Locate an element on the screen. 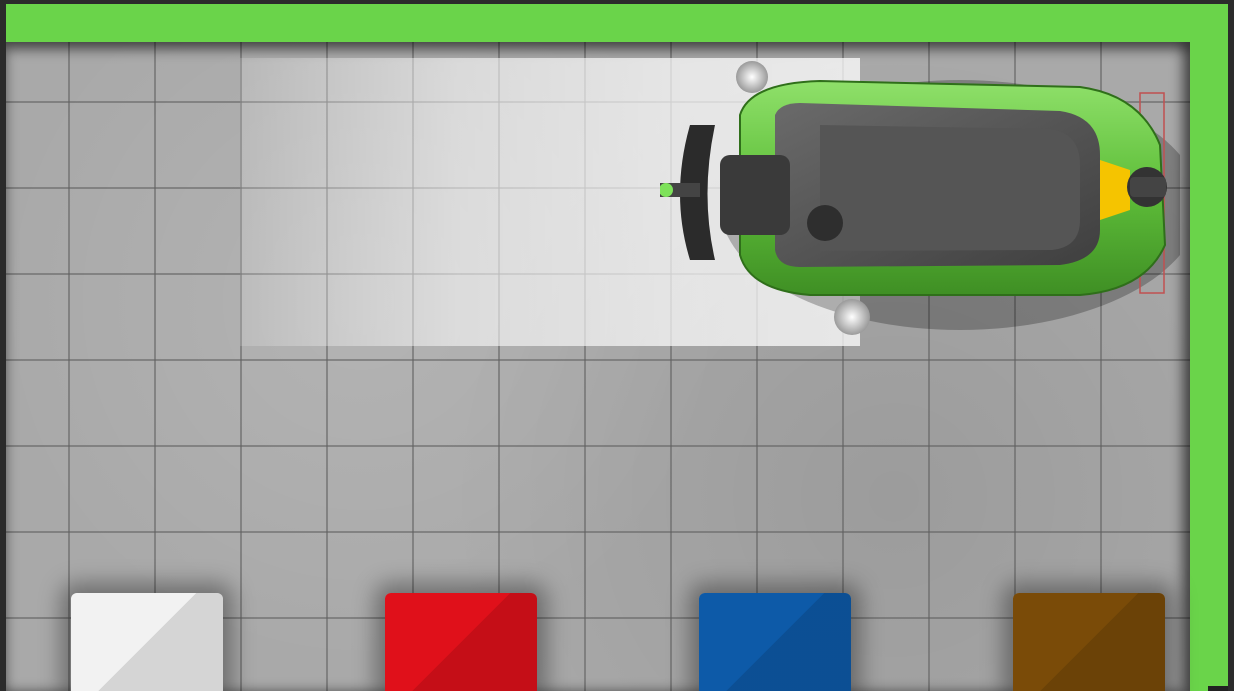 Image resolution: width=1234 pixels, height=691 pixels. corner-marker is located at coordinates (1218, 688).